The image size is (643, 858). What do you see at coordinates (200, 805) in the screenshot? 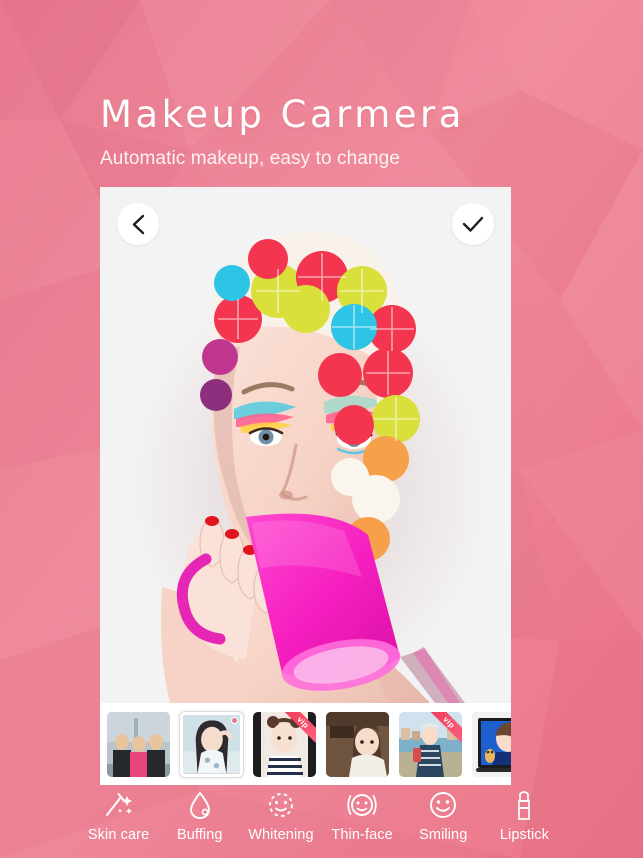
I see `water-drop-icon` at bounding box center [200, 805].